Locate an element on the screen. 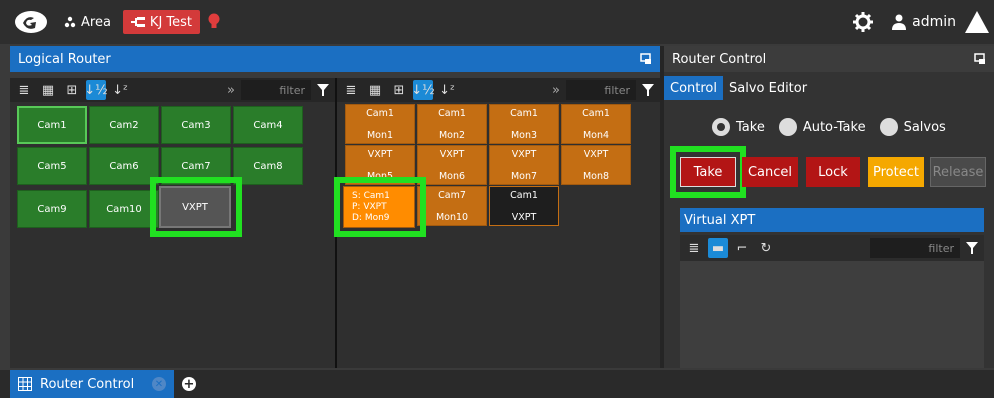  close-icon: ✕ is located at coordinates (159, 384).